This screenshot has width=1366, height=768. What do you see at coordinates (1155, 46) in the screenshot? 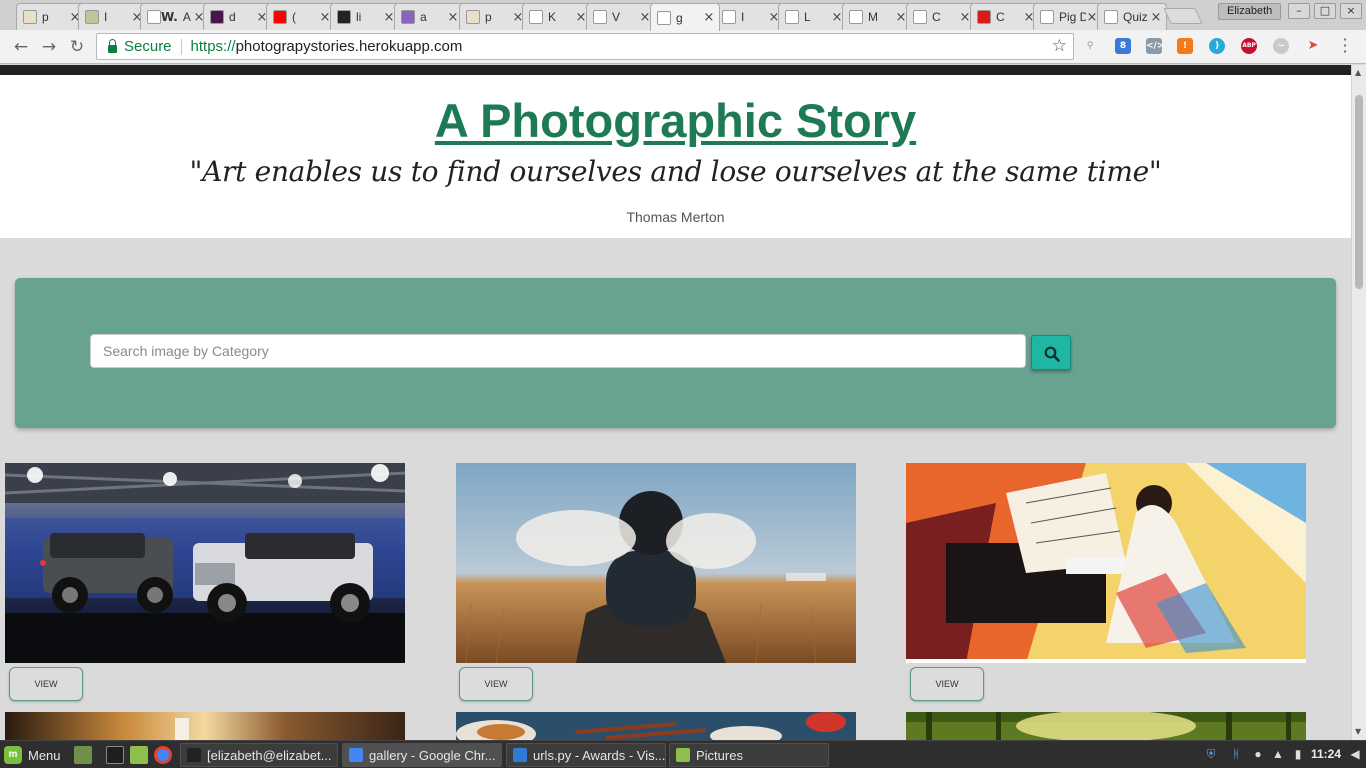
I see `extension-code-icon: </>` at bounding box center [1155, 46].